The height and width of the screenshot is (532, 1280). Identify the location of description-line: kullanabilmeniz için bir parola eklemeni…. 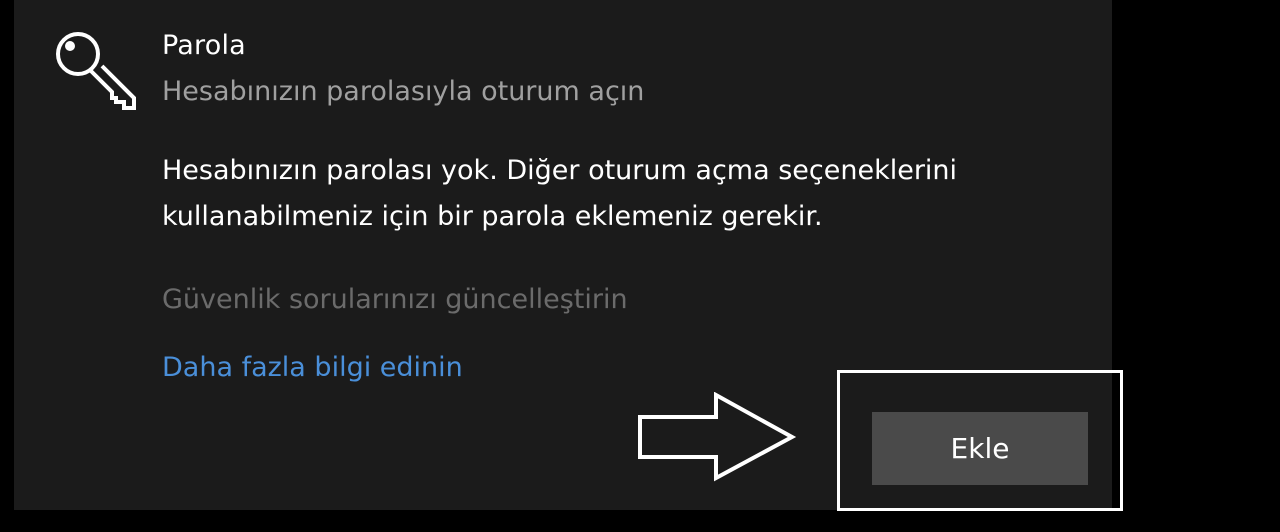
(492, 216).